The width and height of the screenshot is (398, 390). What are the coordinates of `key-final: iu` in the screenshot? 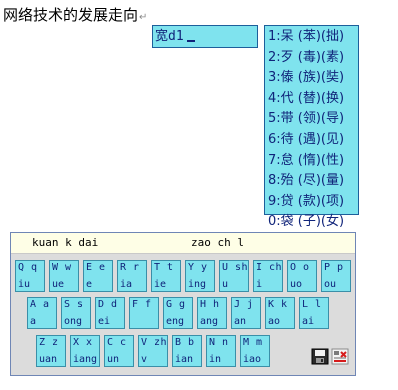 It's located at (24, 284).